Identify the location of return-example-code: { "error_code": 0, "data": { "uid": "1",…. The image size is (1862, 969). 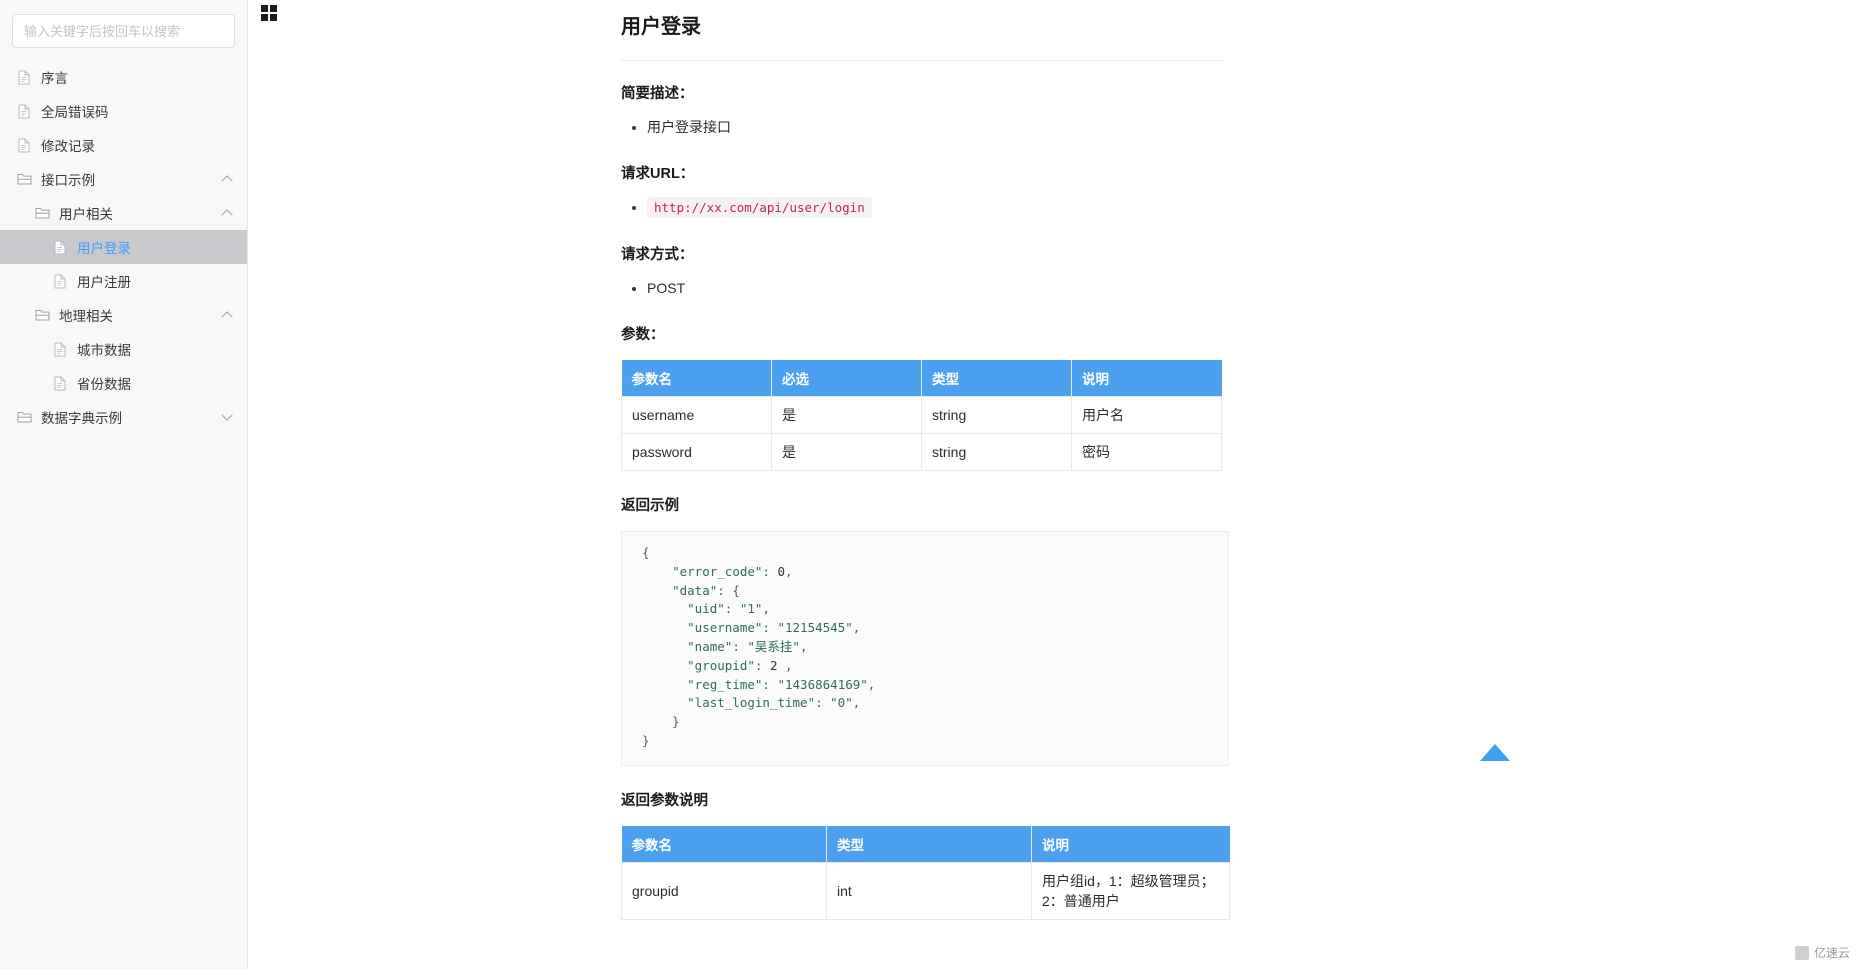
(759, 646).